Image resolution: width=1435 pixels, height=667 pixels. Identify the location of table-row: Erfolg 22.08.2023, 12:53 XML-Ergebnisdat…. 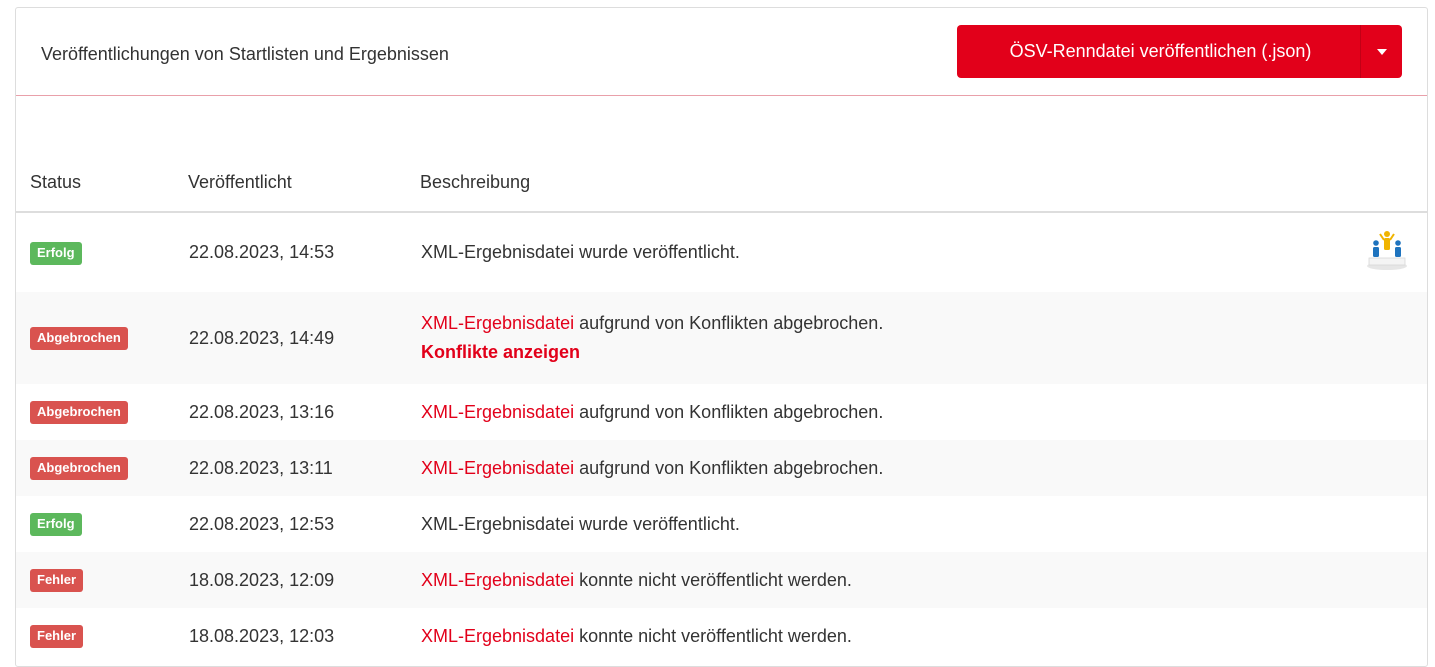
(721, 524).